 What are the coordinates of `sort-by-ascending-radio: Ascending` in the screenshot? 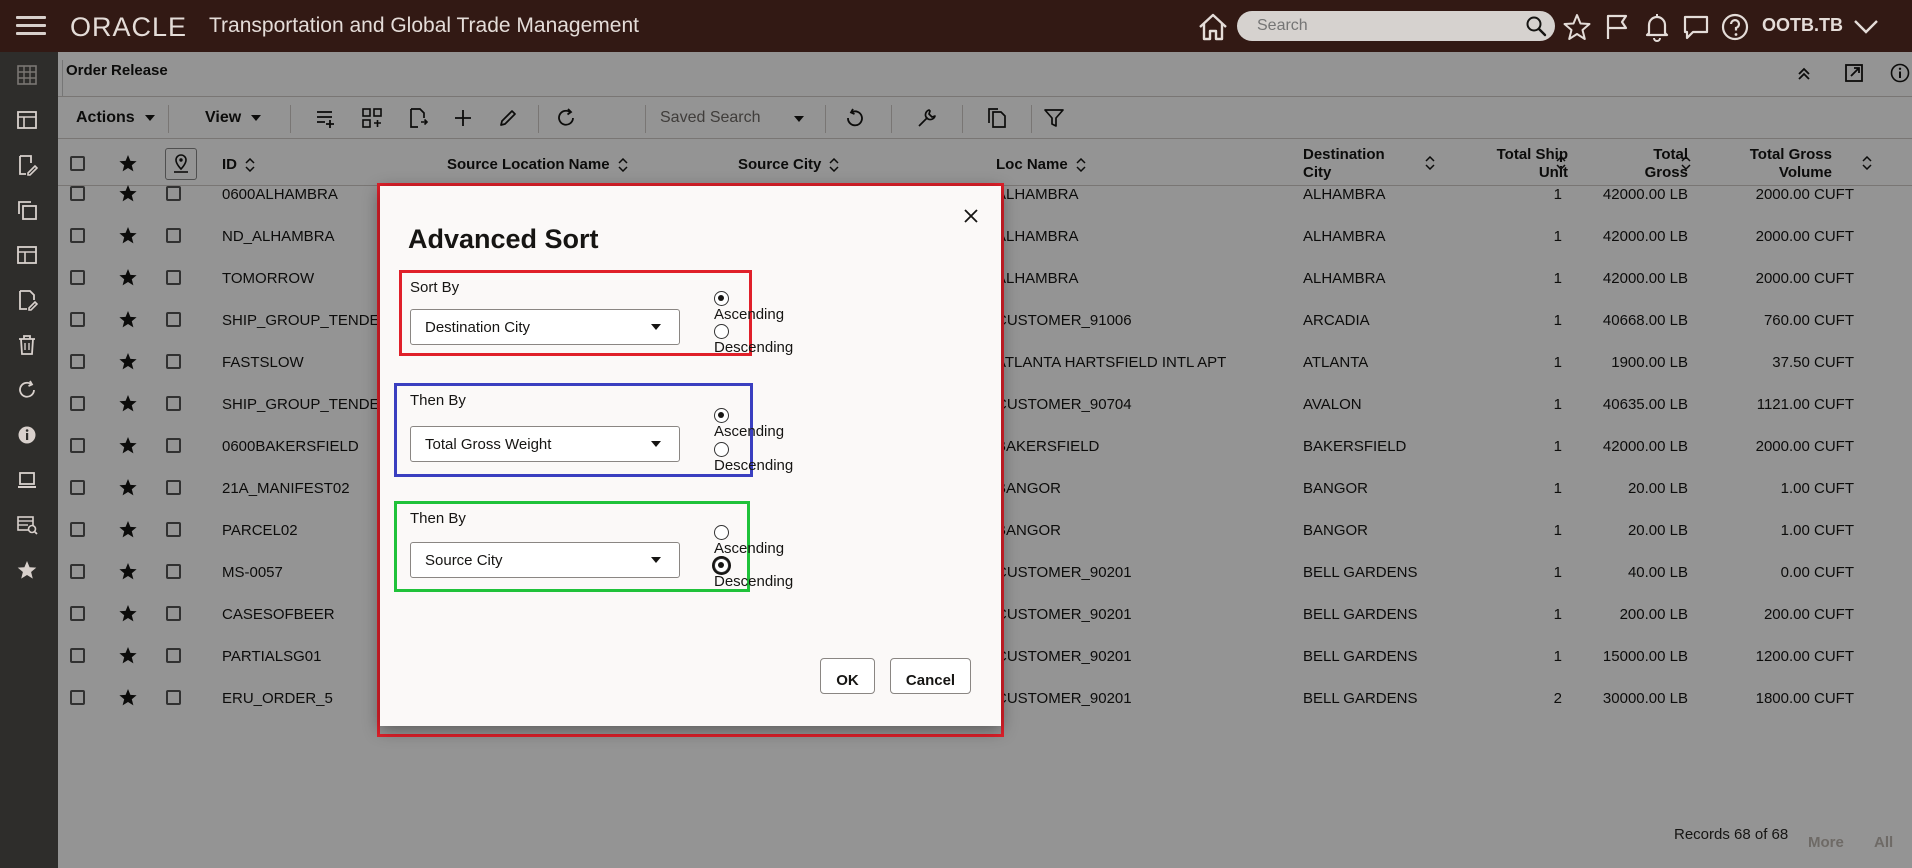 It's located at (749, 306).